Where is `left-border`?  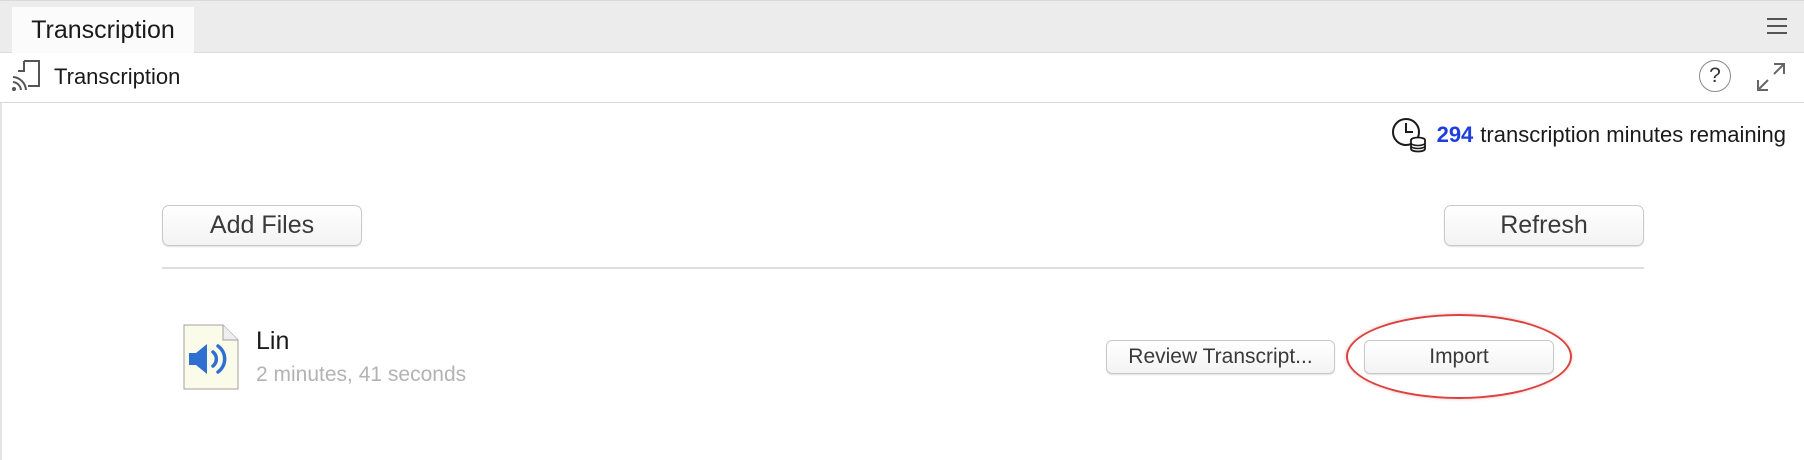
left-border is located at coordinates (1, 281).